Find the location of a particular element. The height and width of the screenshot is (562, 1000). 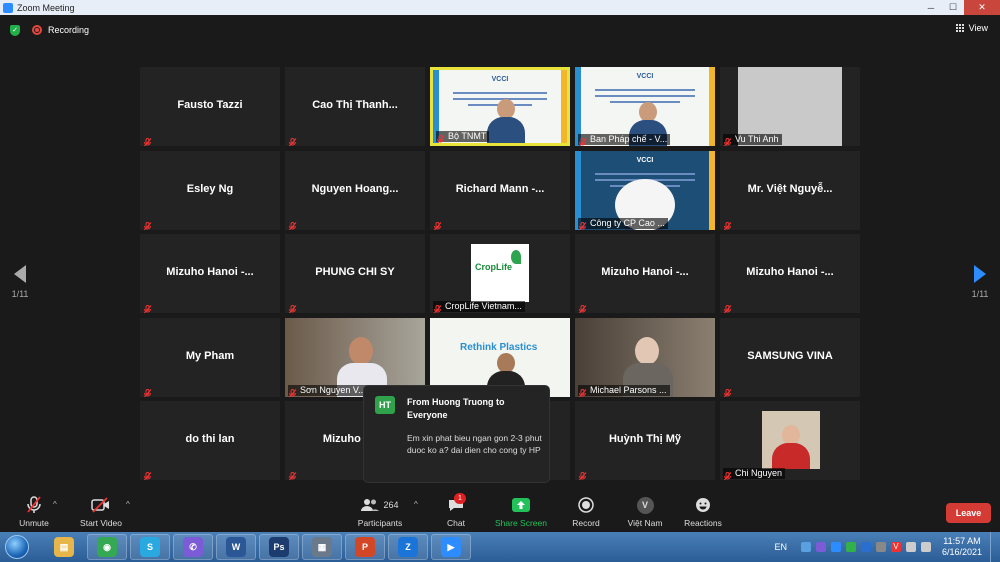

participant-tile: Fausto Tazzi is located at coordinates (210, 106).